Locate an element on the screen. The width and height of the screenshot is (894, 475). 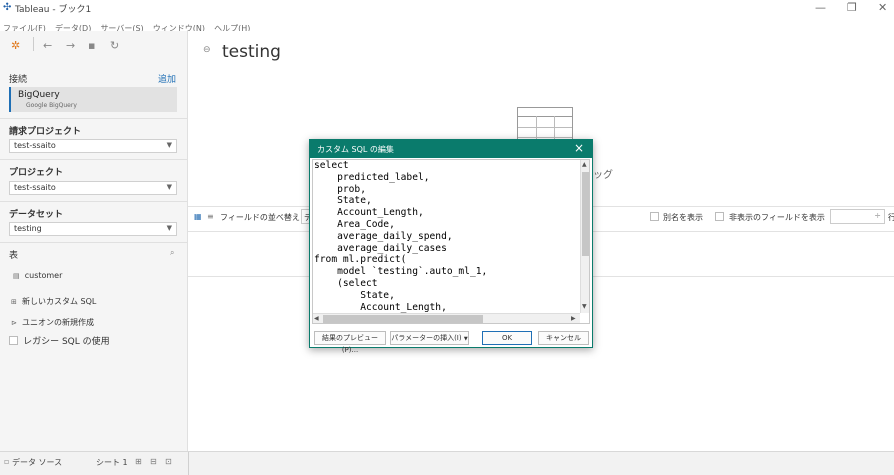
drop-hint-text: ッグ is located at coordinates (603, 175).